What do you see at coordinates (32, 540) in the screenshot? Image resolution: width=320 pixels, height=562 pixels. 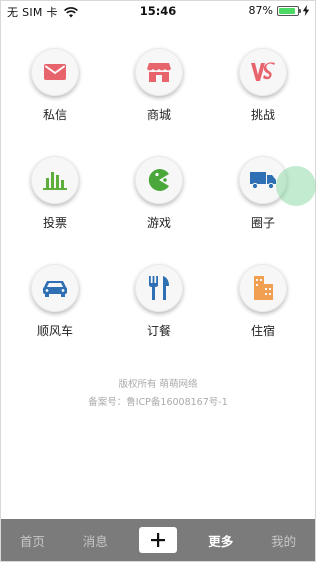 I see `tab-home: 首页` at bounding box center [32, 540].